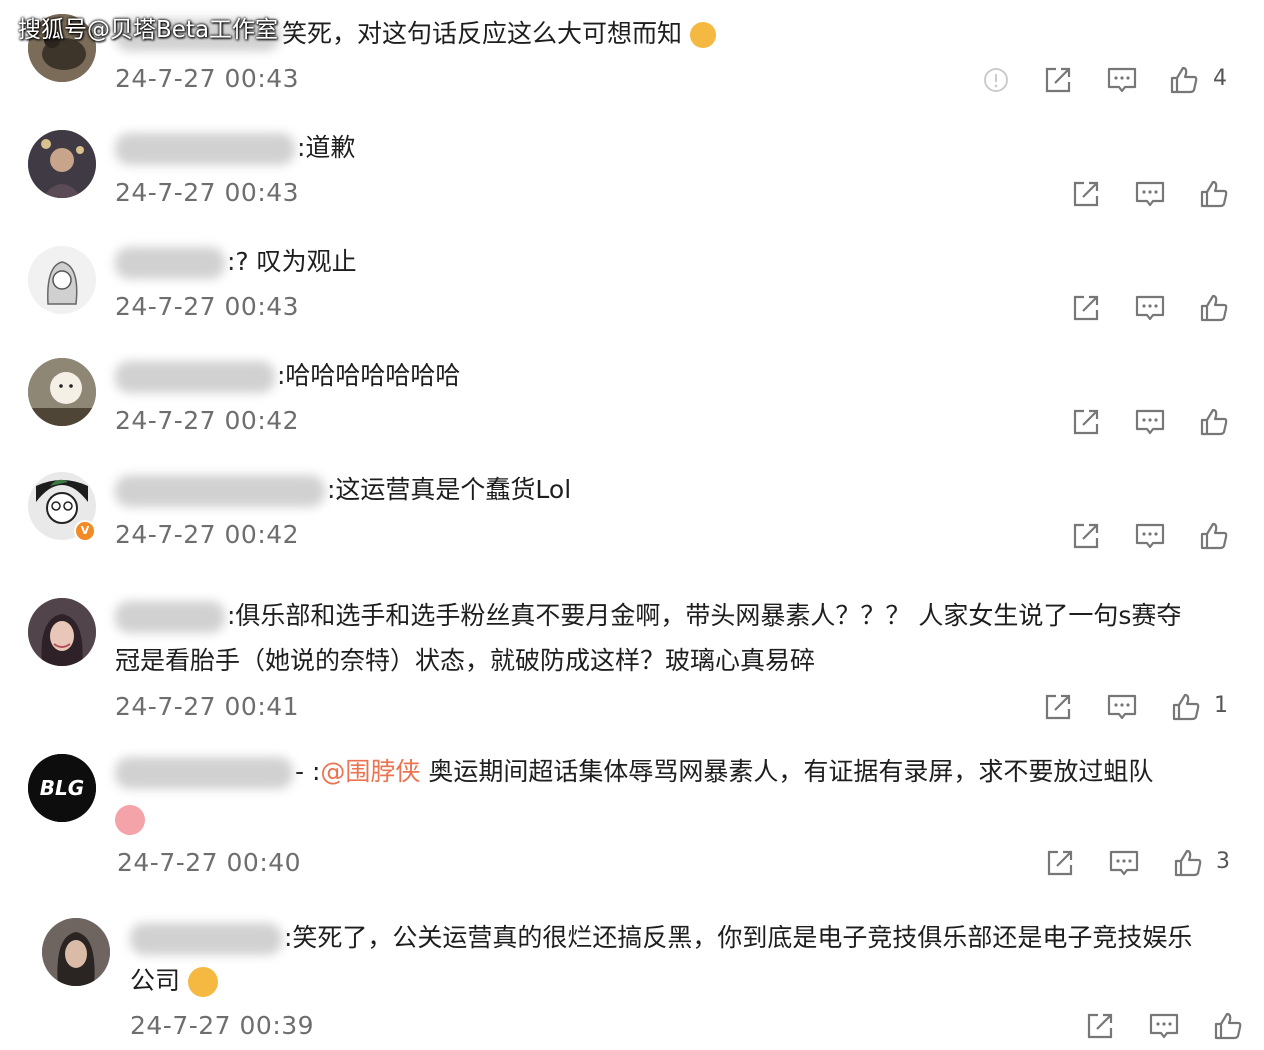 This screenshot has width=1264, height=1050. I want to click on mention-link: @围脖侠, so click(370, 771).